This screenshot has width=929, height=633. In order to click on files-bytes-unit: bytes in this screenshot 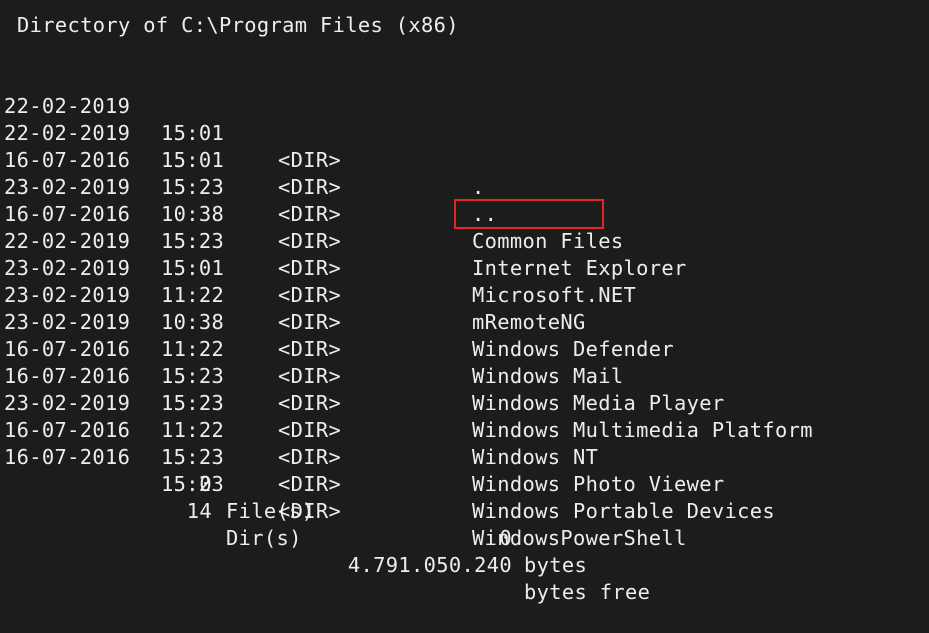, I will do `click(556, 565)`.